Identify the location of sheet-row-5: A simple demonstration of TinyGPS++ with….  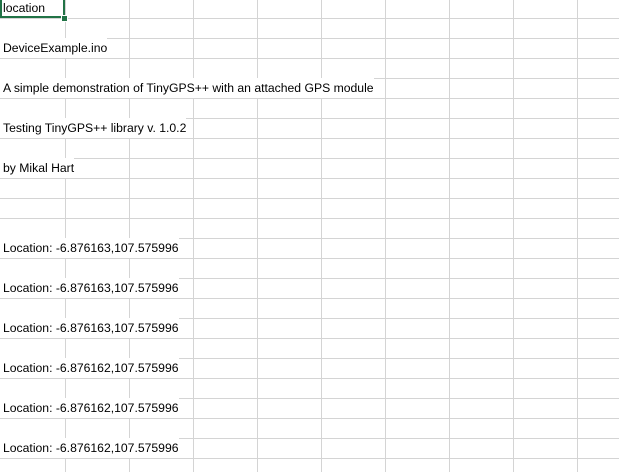
(309, 88).